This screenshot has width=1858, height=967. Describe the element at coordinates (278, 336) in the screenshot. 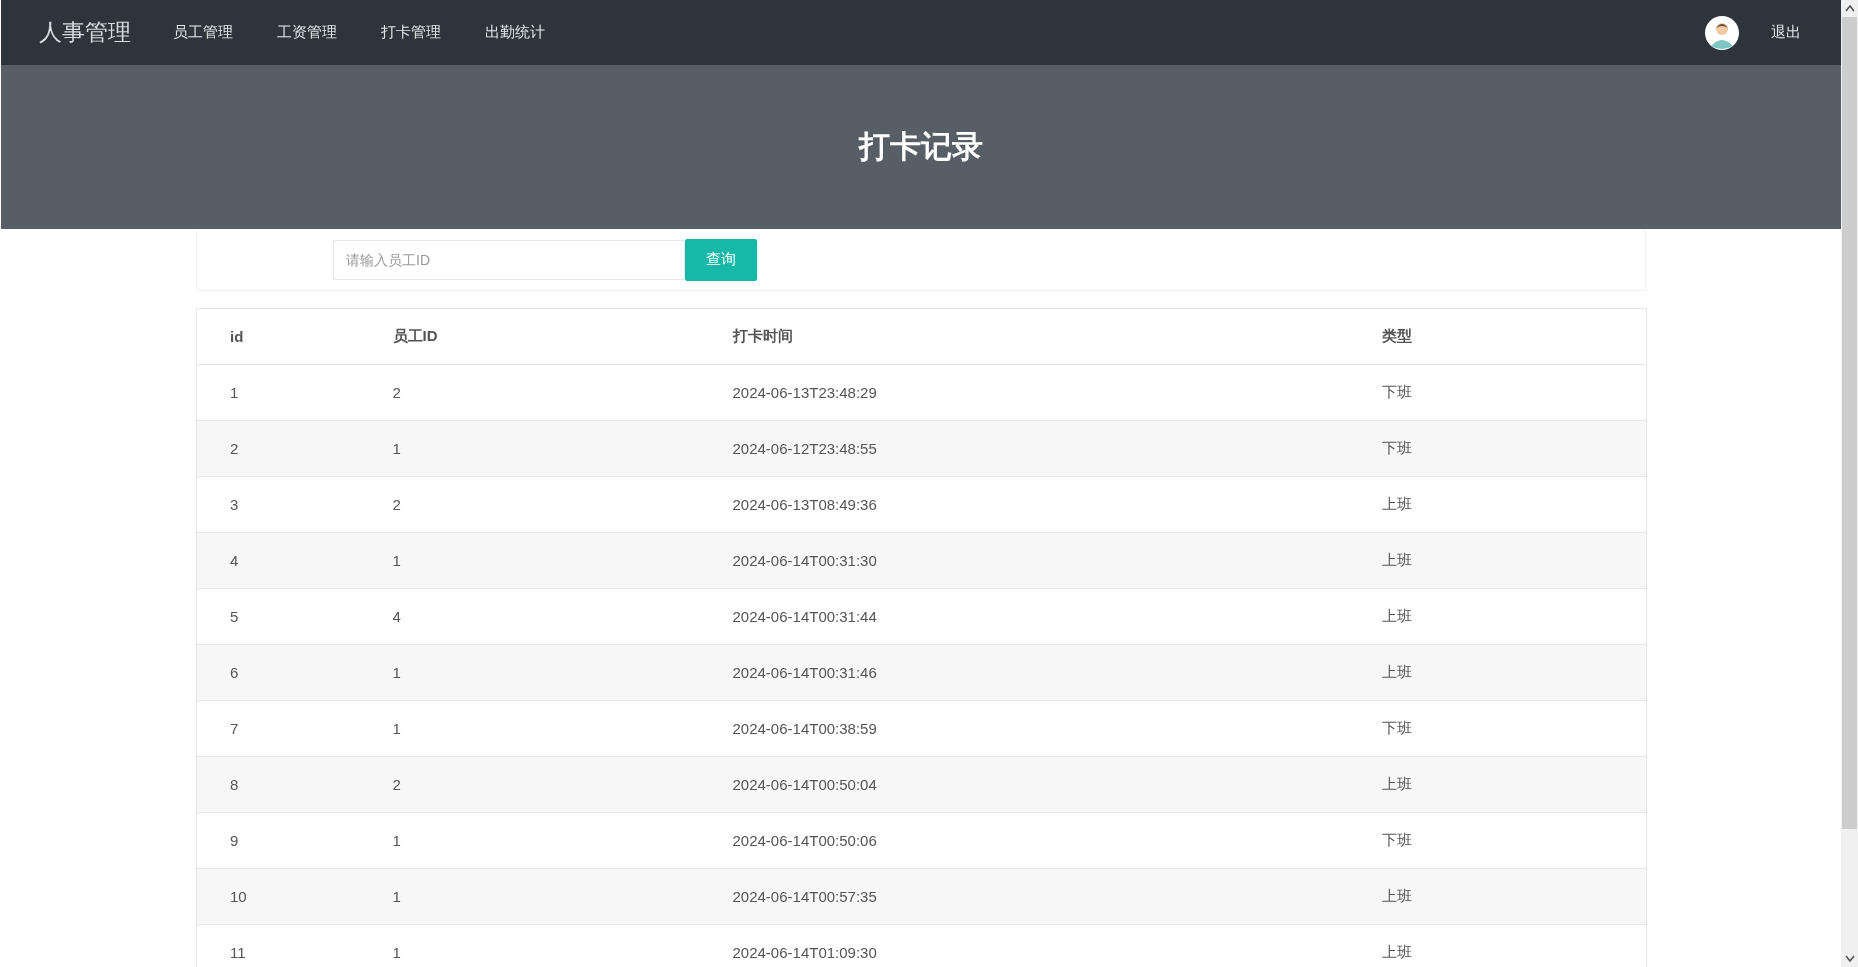

I see `column-header: id` at that location.